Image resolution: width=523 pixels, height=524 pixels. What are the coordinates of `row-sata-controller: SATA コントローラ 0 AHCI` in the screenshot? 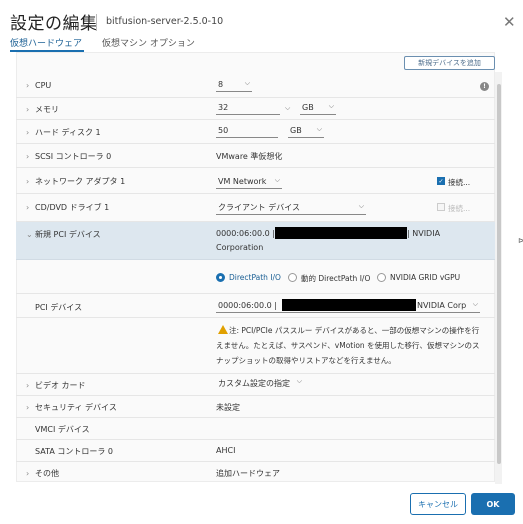 It's located at (255, 451).